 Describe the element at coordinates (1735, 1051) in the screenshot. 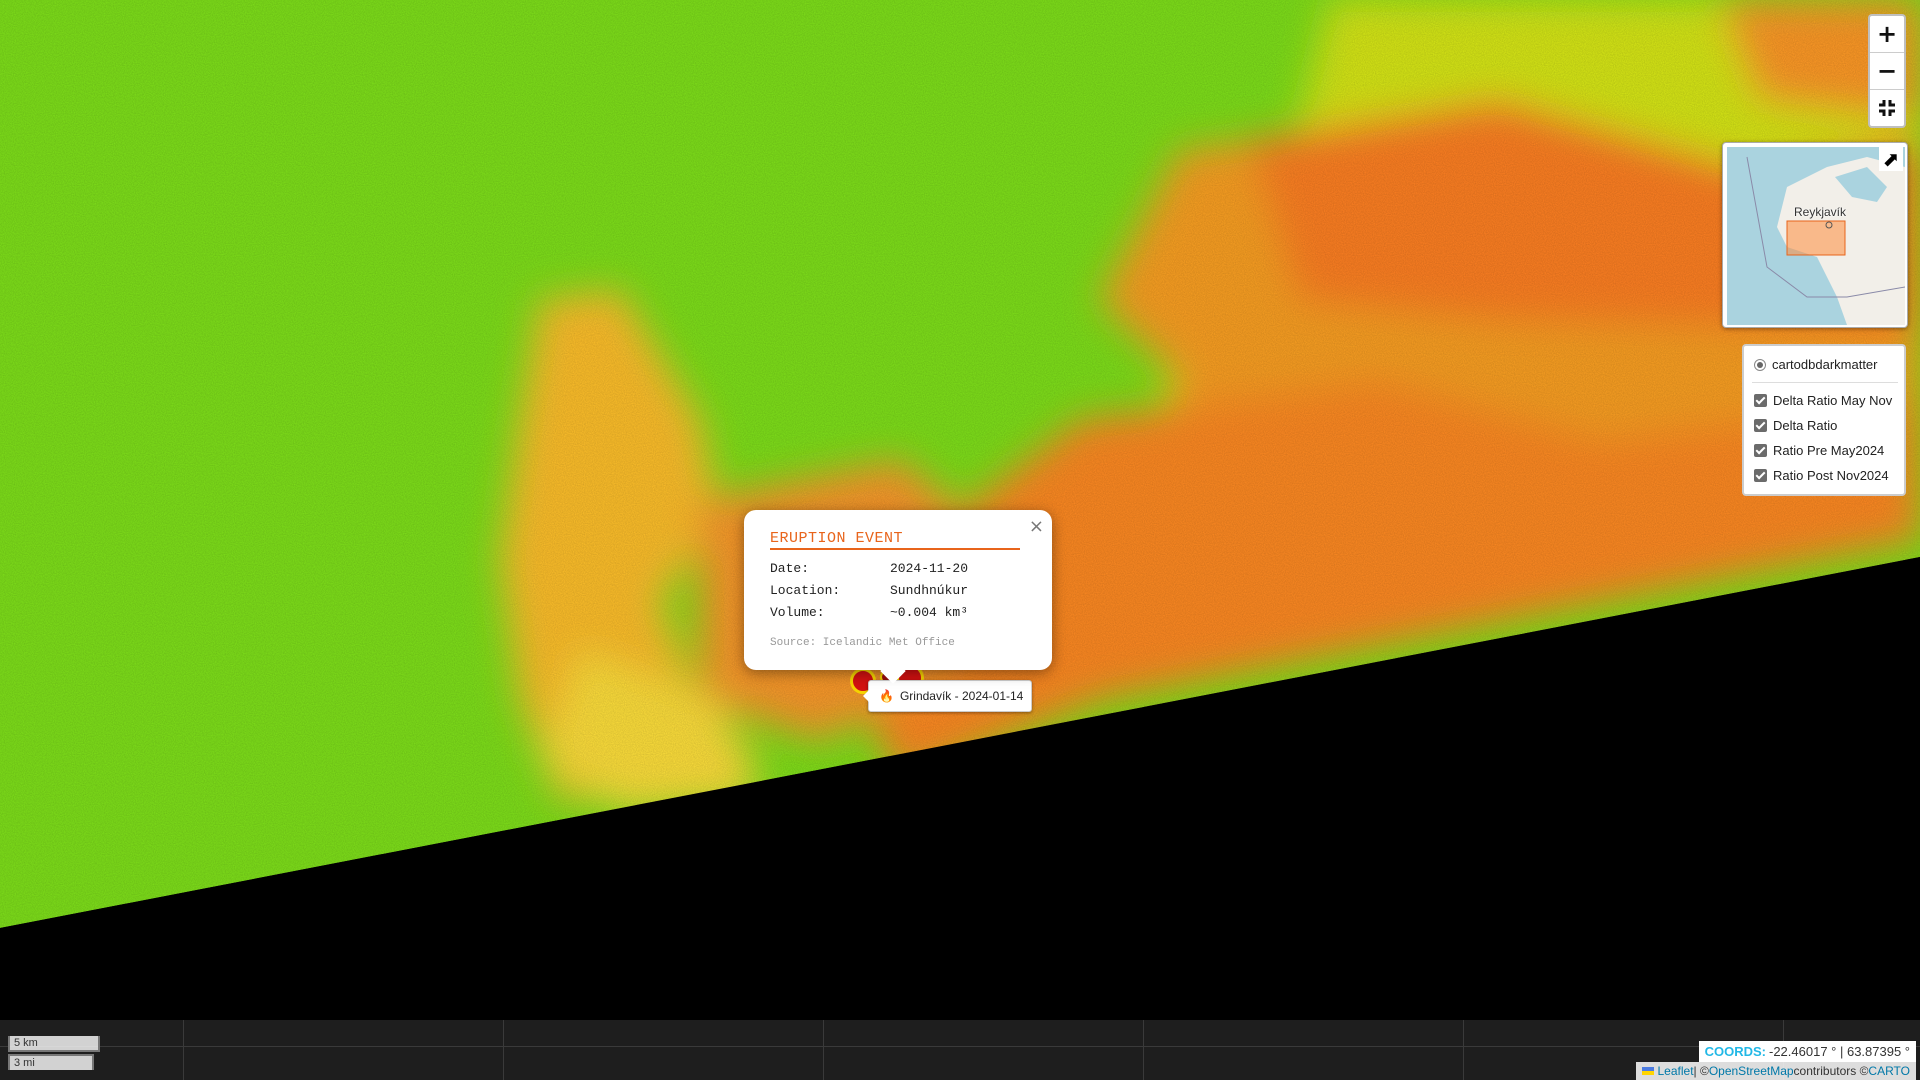

I see `coords-label: COORDS:` at that location.